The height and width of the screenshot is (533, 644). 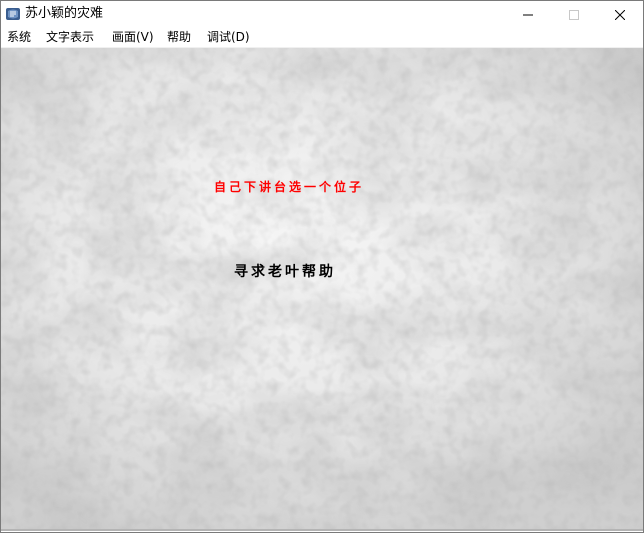 I want to click on game-app-icon, so click(x=13, y=14).